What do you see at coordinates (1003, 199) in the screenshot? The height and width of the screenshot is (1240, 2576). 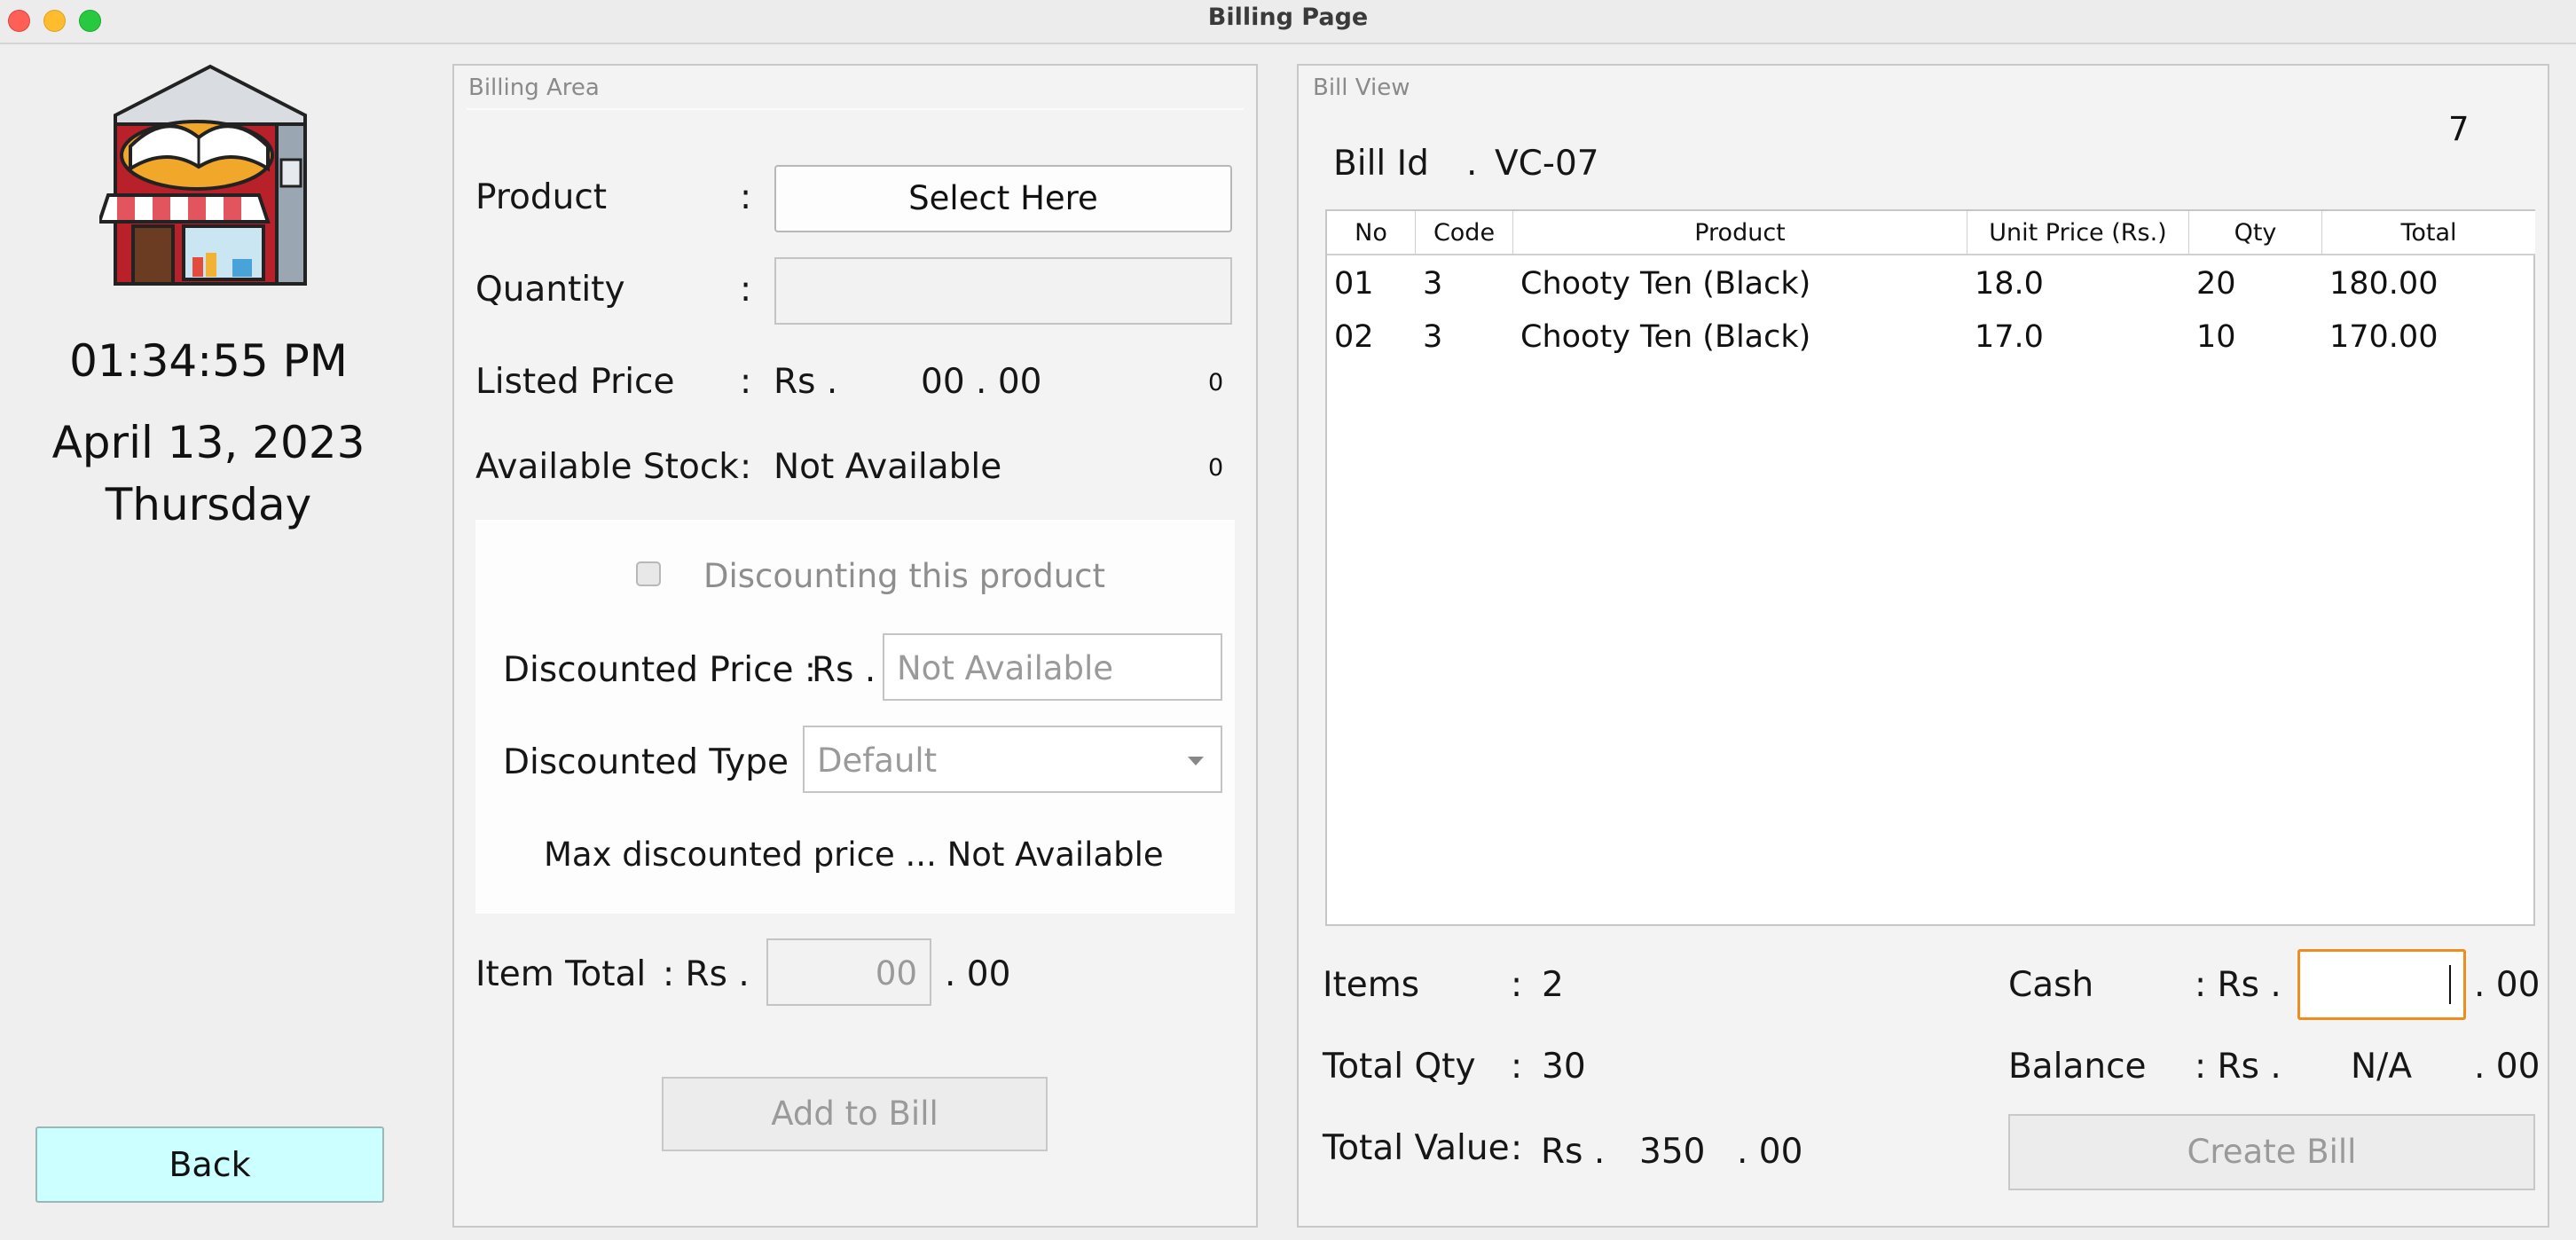 I see `select-product-button: Select Here` at bounding box center [1003, 199].